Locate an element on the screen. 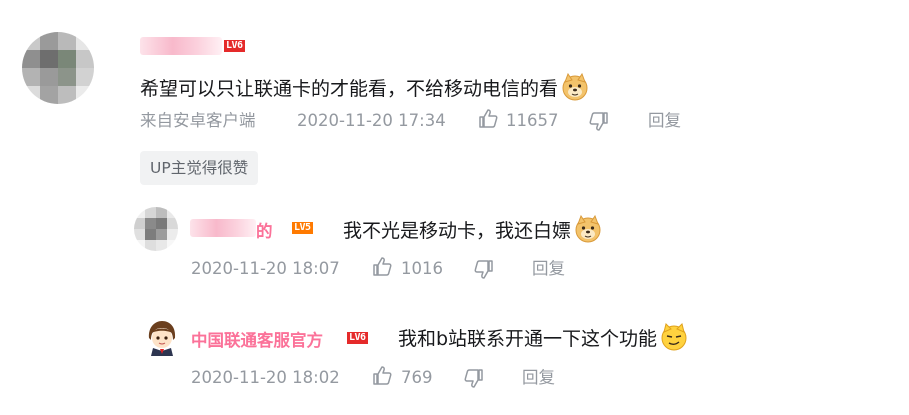  avatar is located at coordinates (58, 68).